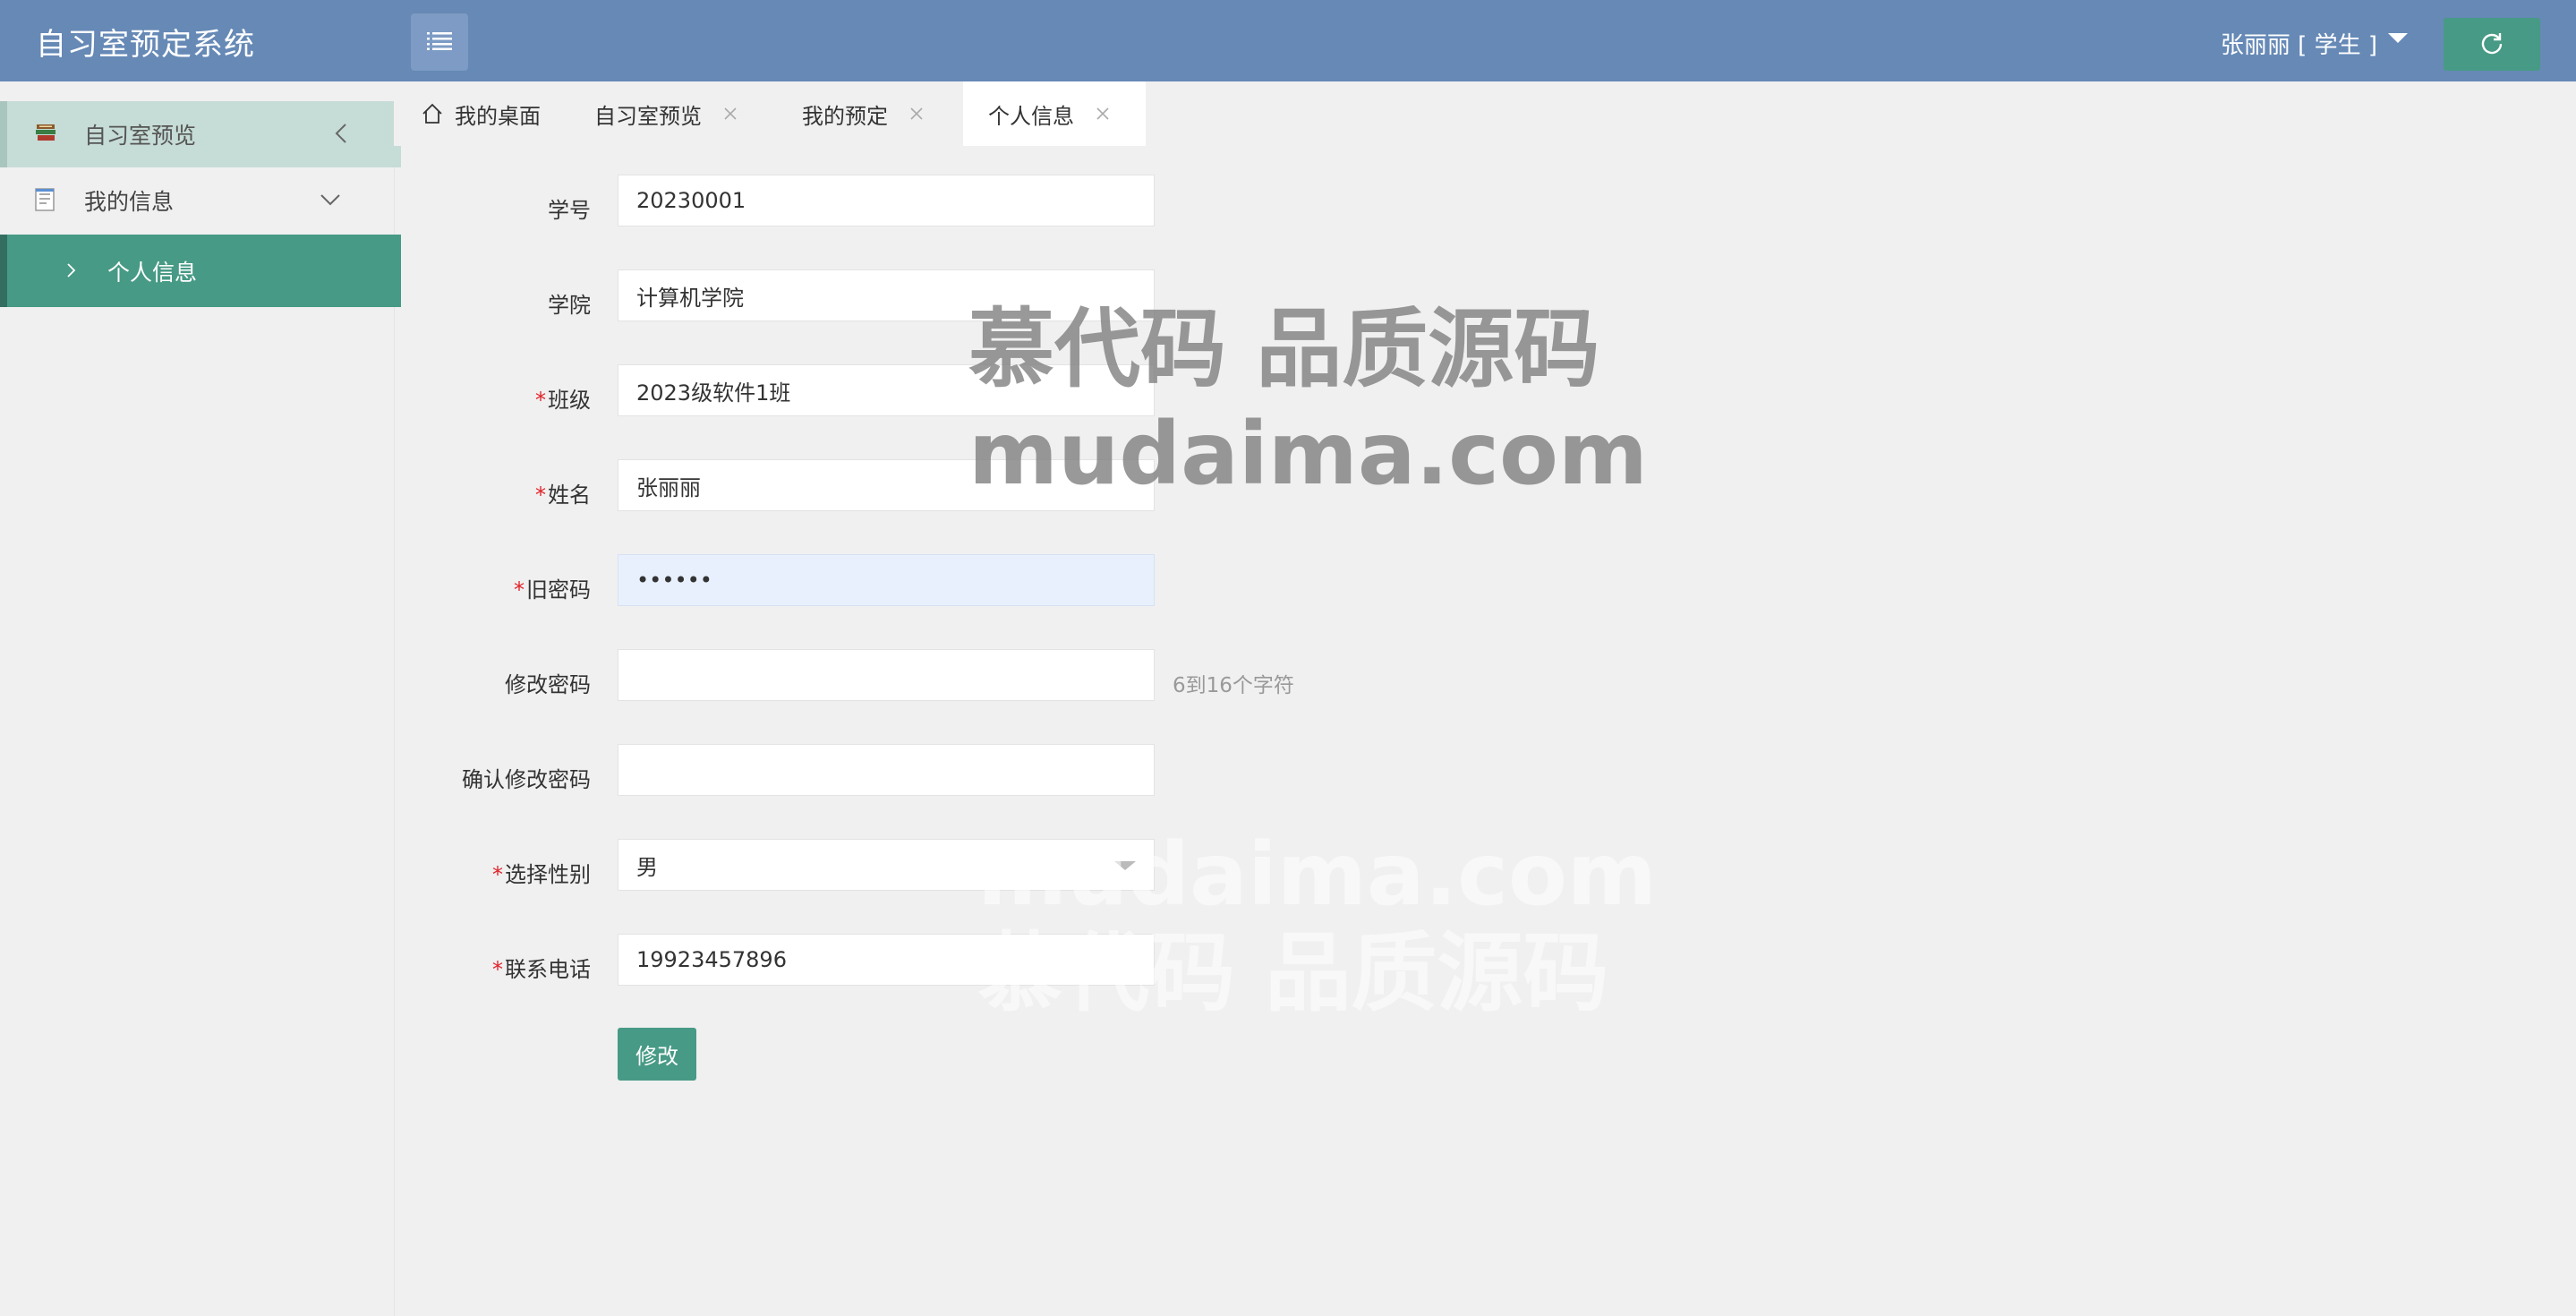 This screenshot has width=2576, height=1316. I want to click on name-label: *姓名, so click(563, 495).